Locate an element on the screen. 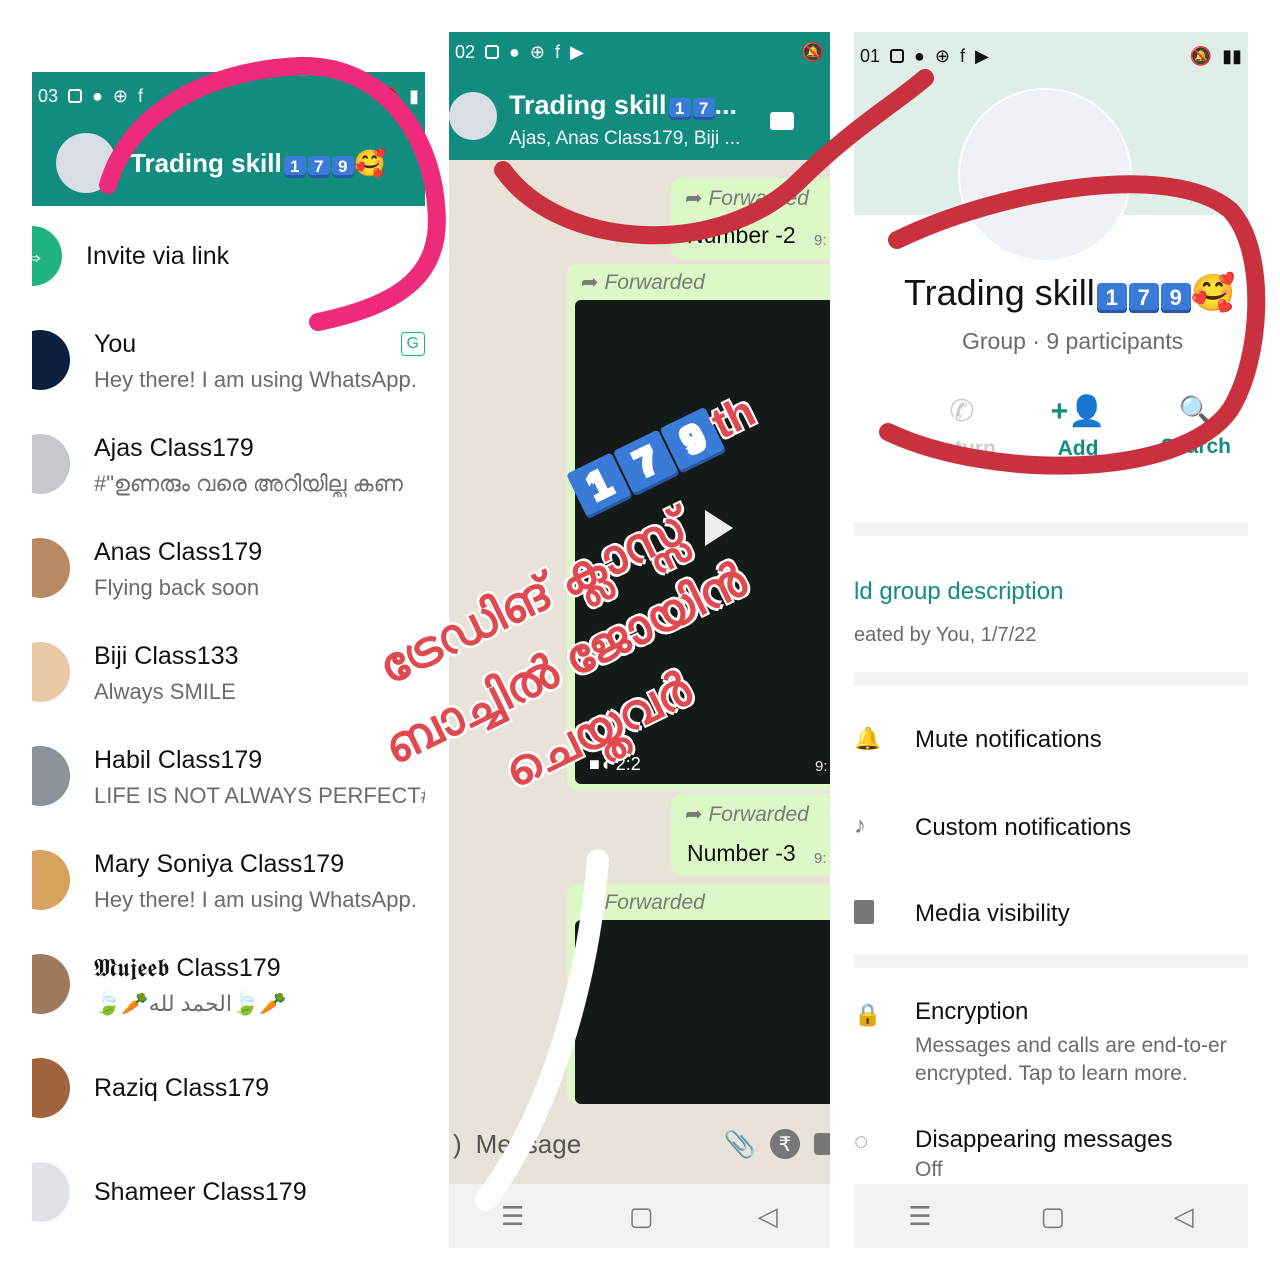 Image resolution: width=1280 pixels, height=1280 pixels. timer-icon: ◌ is located at coordinates (861, 1141).